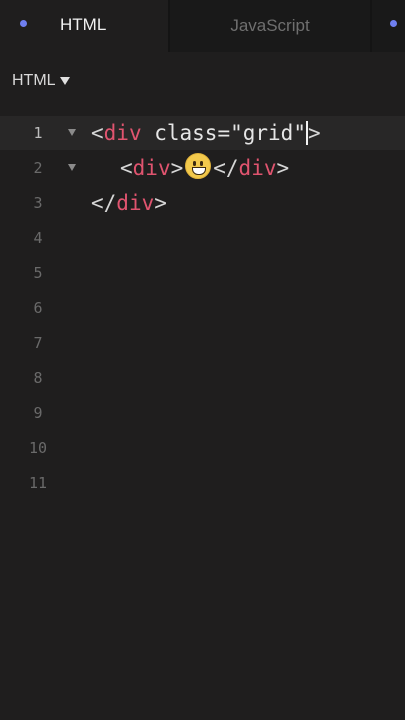  What do you see at coordinates (38, 203) in the screenshot?
I see `line-number: 3` at bounding box center [38, 203].